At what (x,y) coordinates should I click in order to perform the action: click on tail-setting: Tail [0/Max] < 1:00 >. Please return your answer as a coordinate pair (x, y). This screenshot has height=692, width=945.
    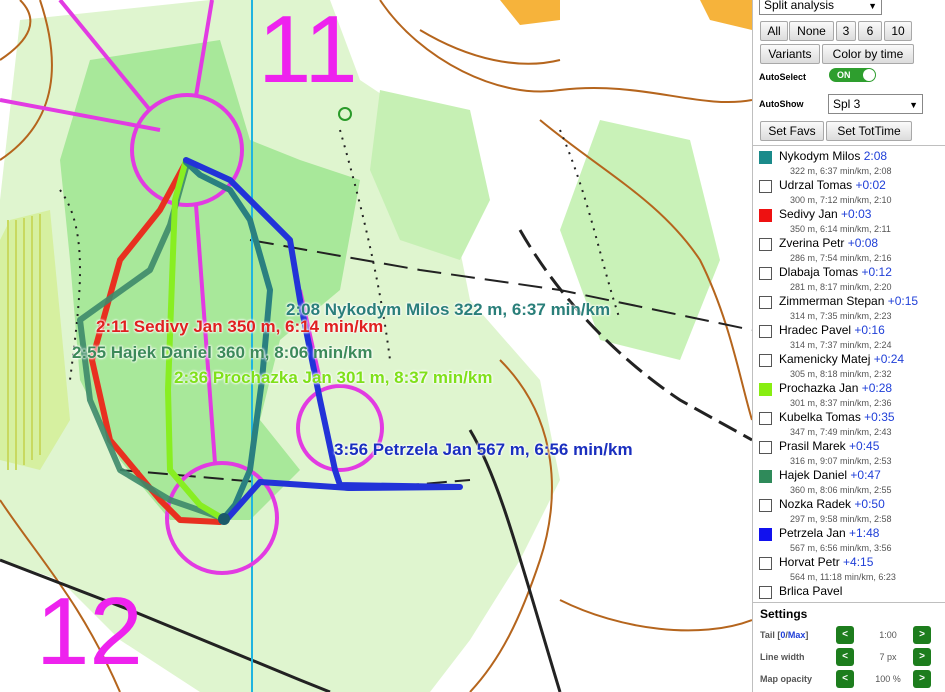
    Looking at the image, I should click on (852, 636).